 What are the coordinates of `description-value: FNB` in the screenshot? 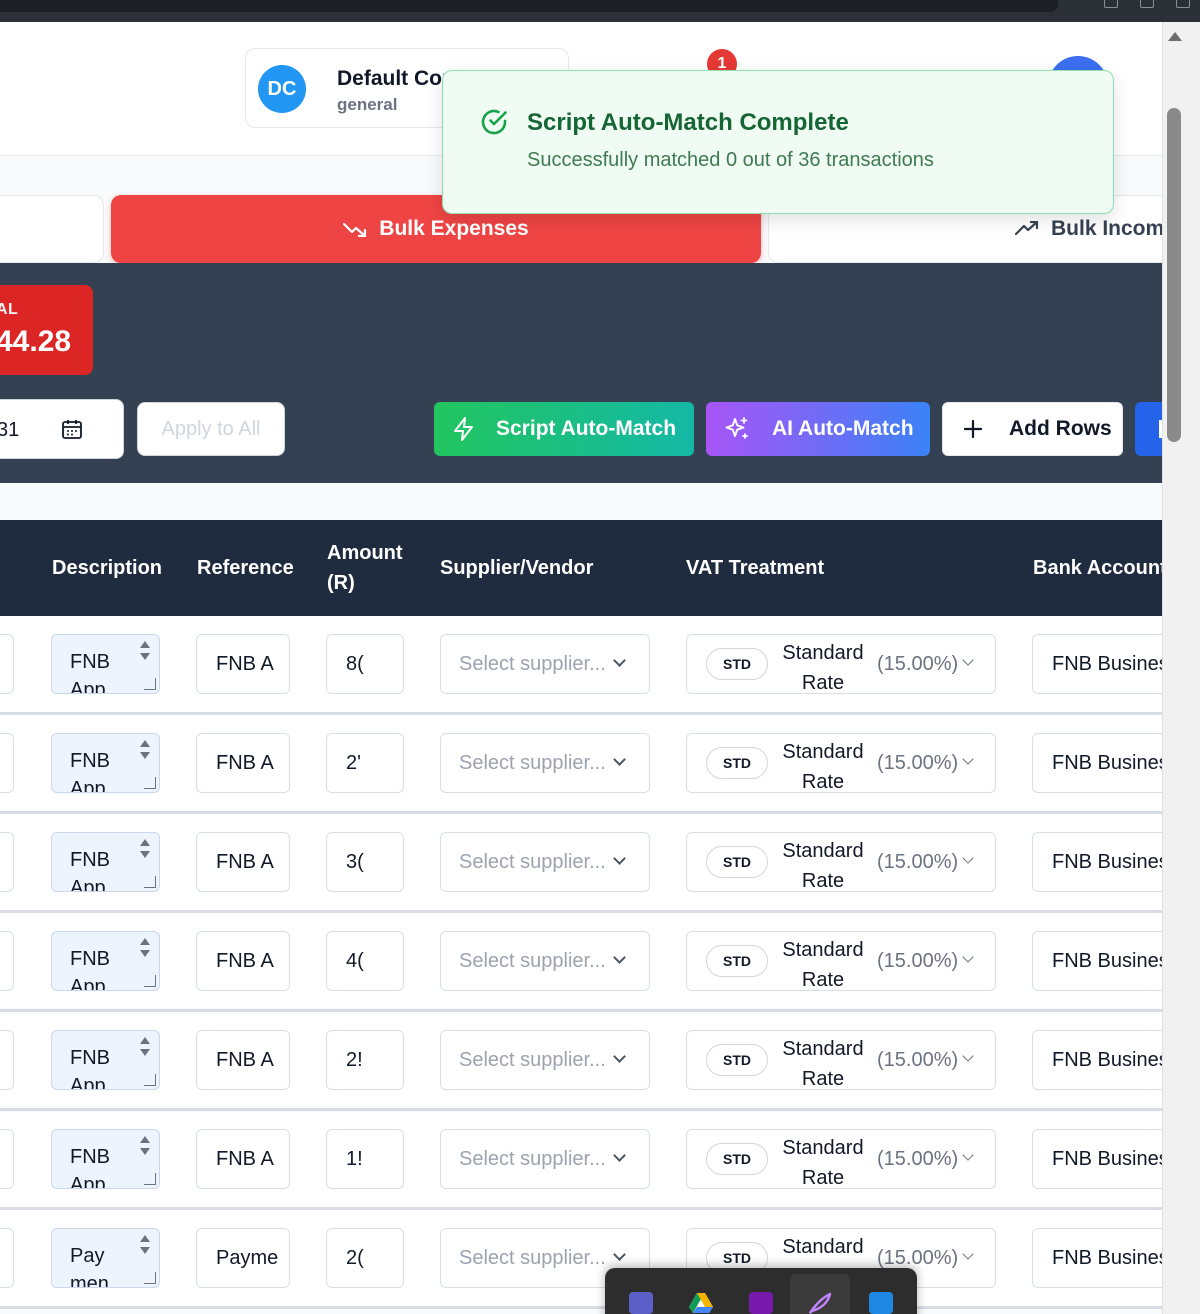 It's located at (90, 1058).